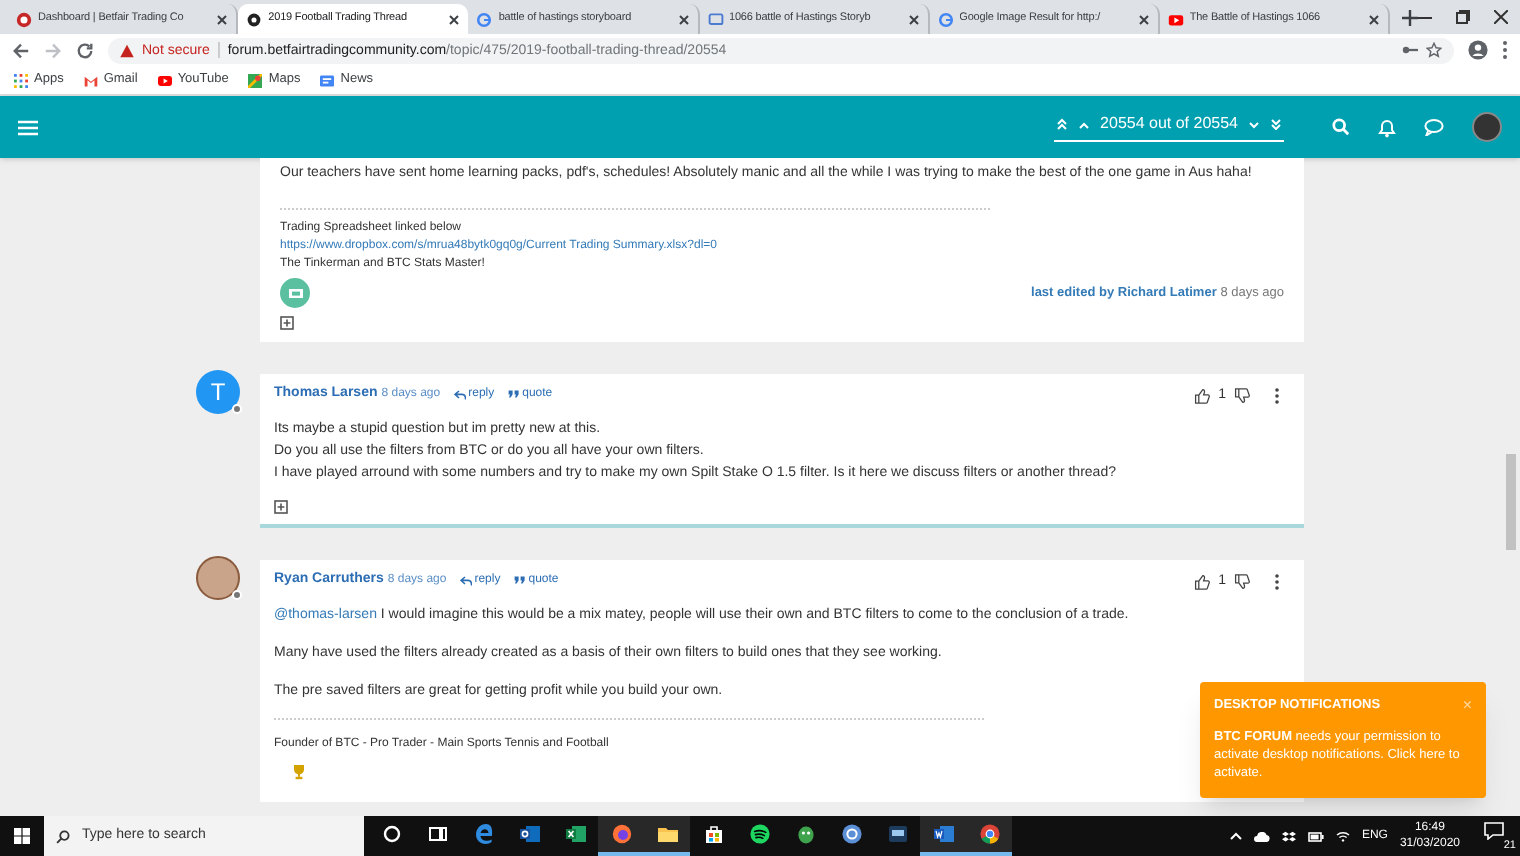  Describe the element at coordinates (529, 834) in the screenshot. I see `mail-app-icon` at that location.